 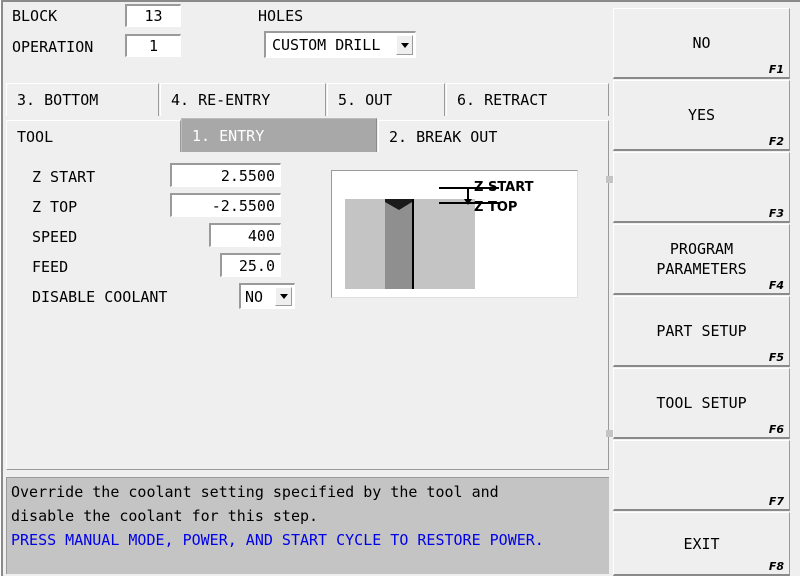 I want to click on z-start-input: 2.5500, so click(x=225, y=175).